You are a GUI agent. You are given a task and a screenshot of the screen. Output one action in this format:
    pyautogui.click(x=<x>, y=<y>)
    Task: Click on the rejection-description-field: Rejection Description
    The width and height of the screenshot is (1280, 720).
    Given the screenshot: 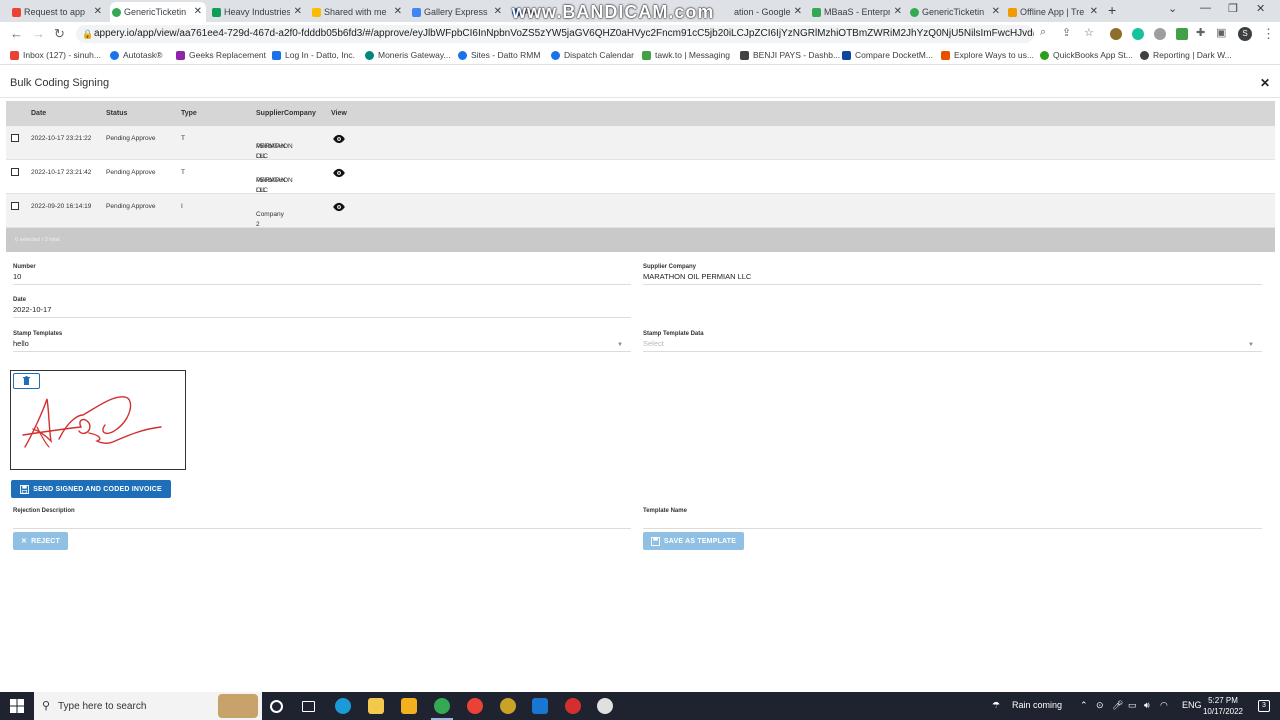 What is the action you would take?
    pyautogui.click(x=322, y=518)
    